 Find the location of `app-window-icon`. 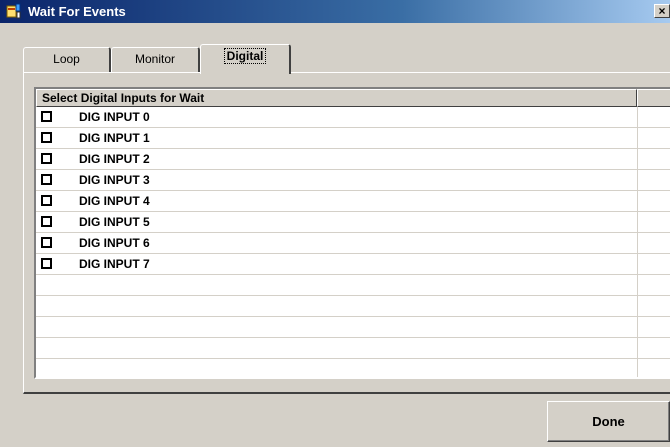

app-window-icon is located at coordinates (13, 11).